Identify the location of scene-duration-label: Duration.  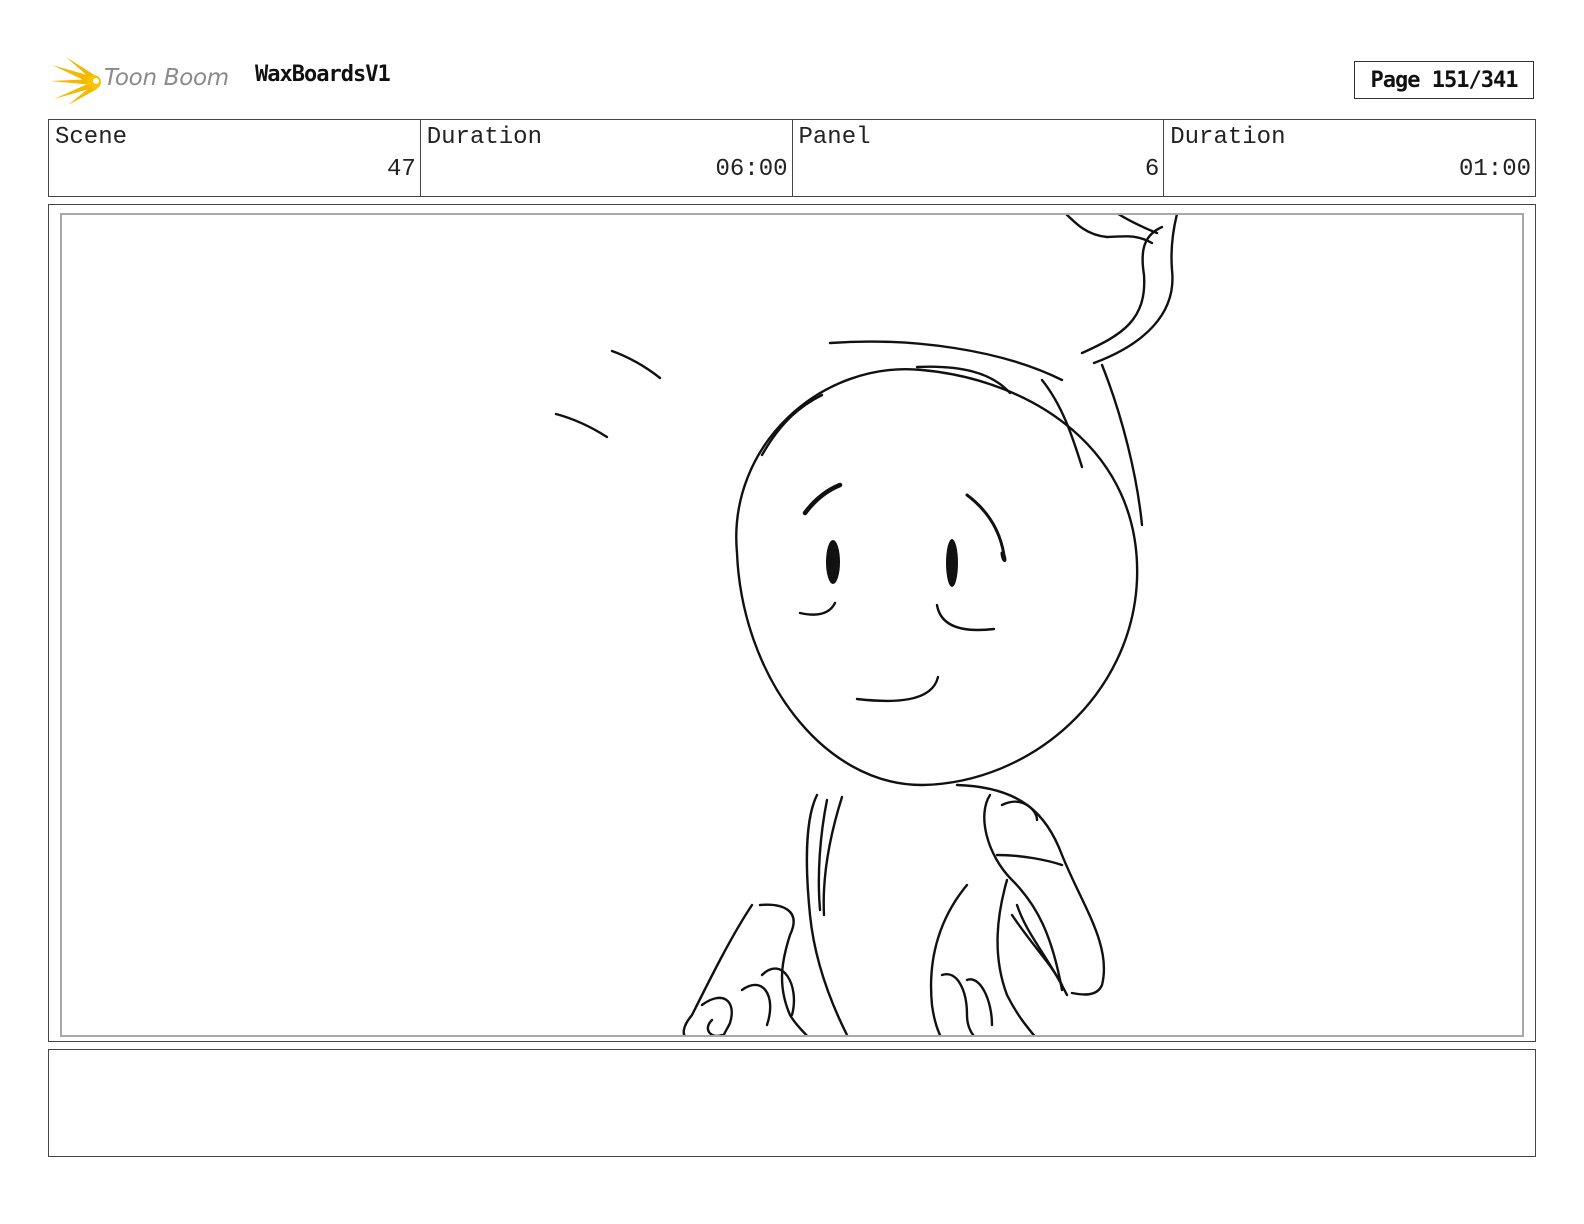
(484, 137).